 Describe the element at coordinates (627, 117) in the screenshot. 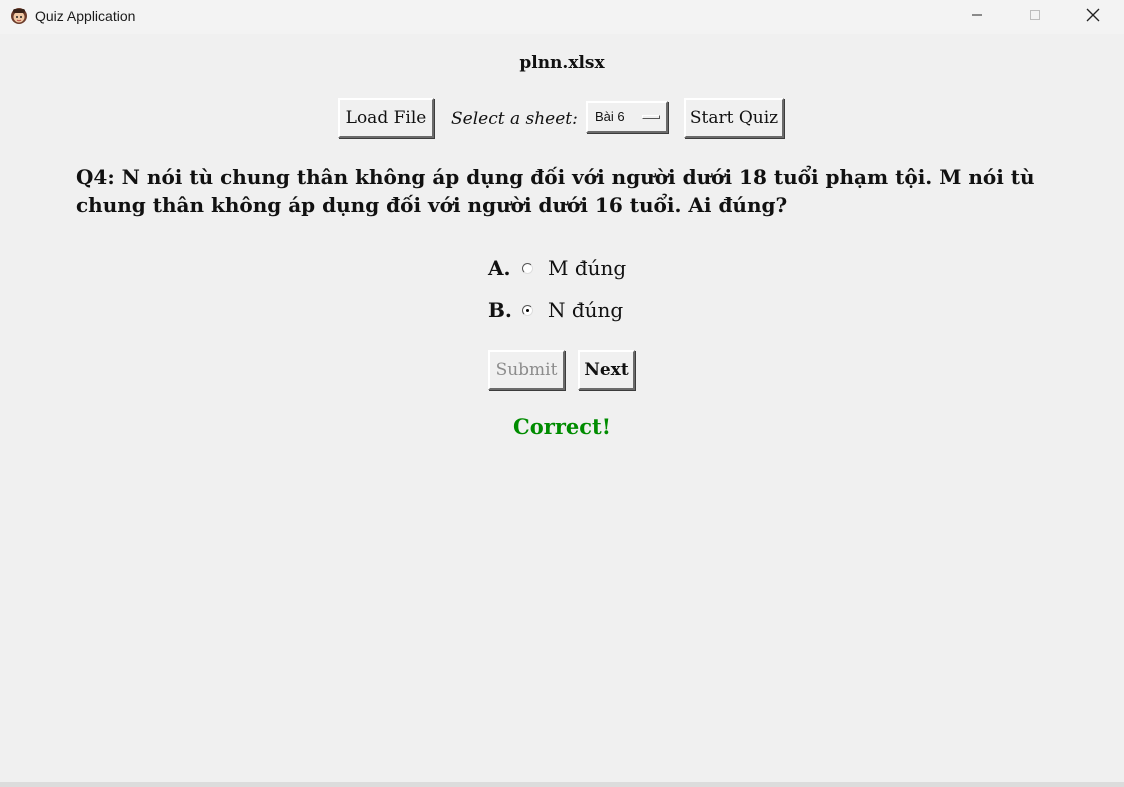

I see `sheet-dropdown: Bài 6` at that location.